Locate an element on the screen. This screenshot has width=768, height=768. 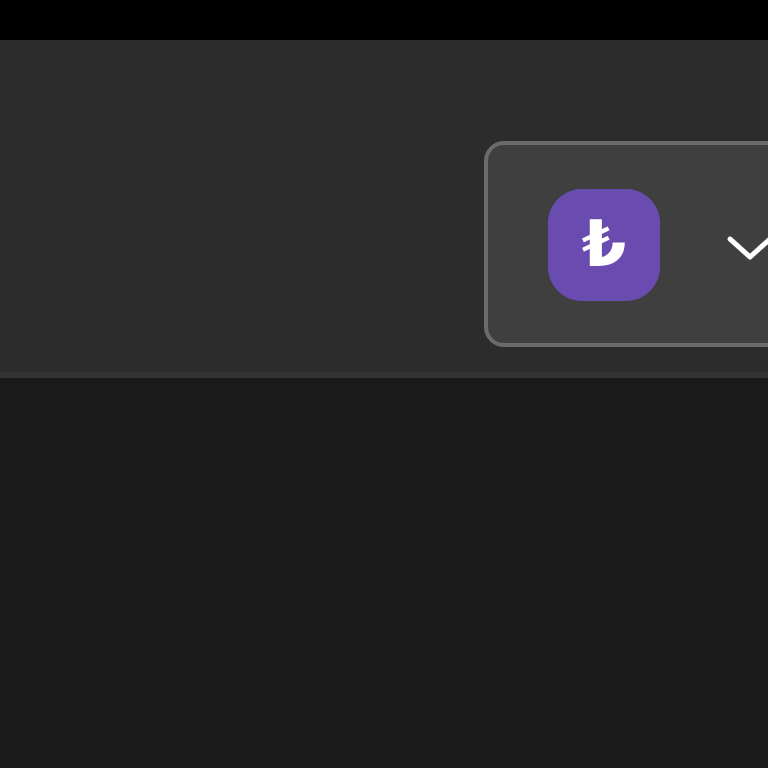
lira-sign-icon: ₺ is located at coordinates (604, 245).